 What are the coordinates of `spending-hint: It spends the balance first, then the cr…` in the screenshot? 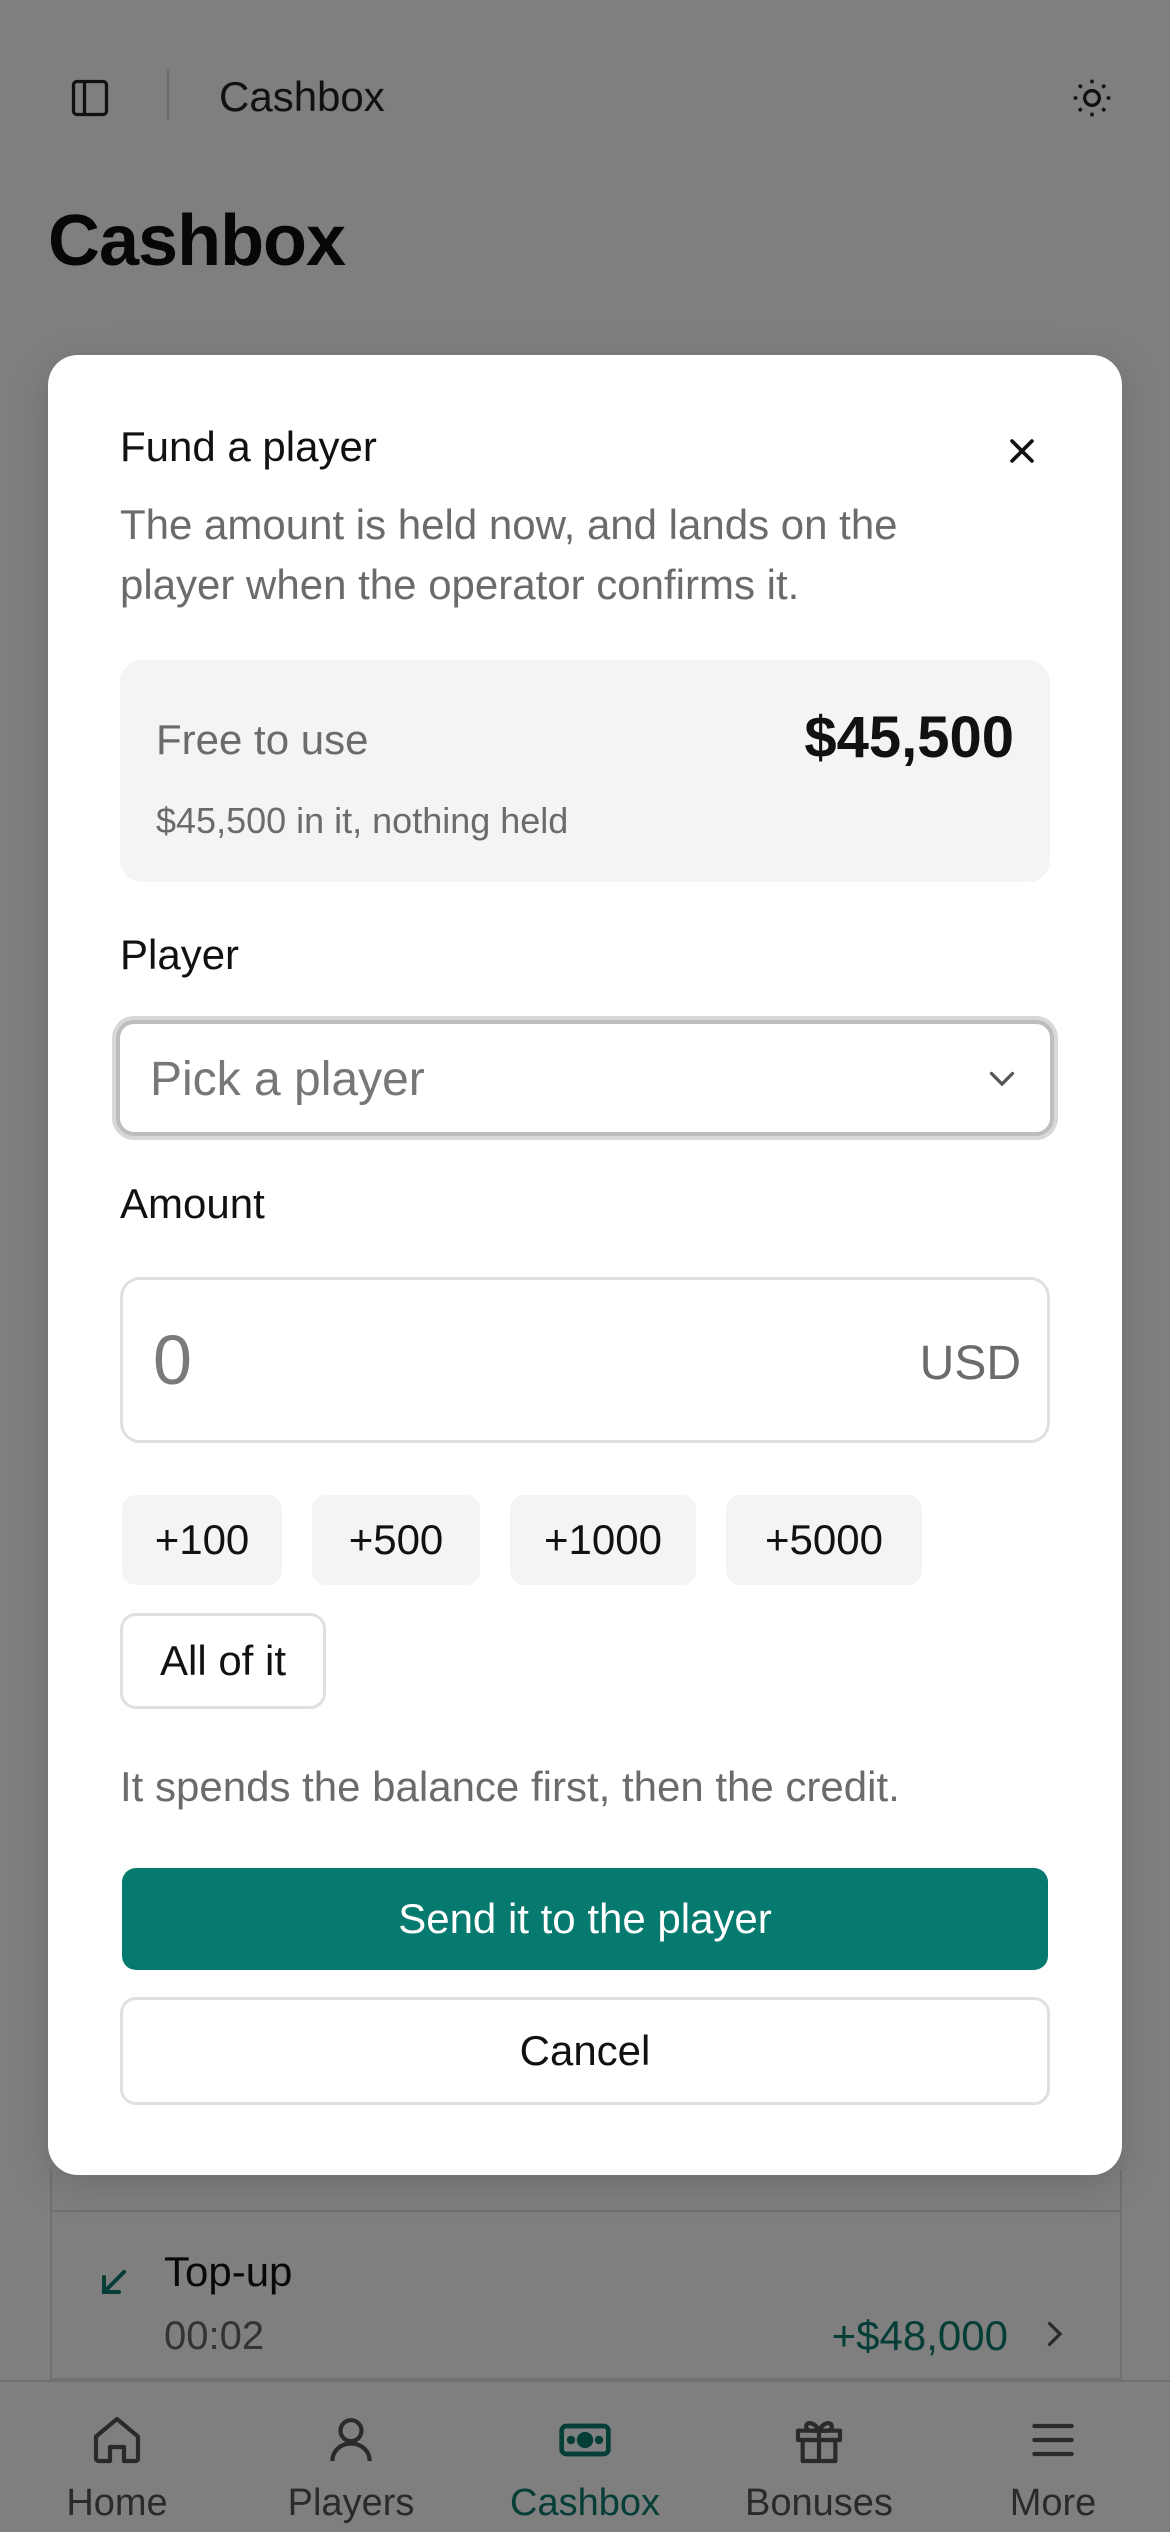 It's located at (510, 1786).